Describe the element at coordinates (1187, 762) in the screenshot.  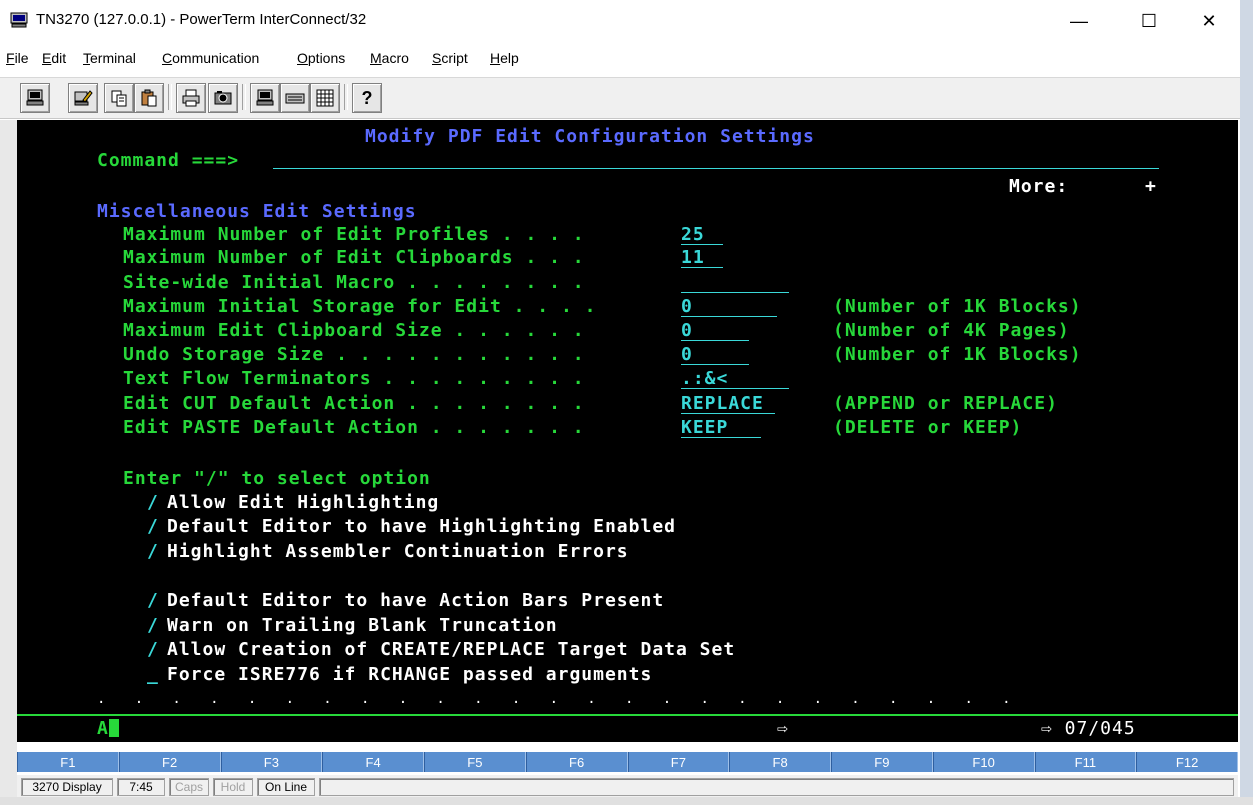
I see `fkey-f12: F12` at that location.